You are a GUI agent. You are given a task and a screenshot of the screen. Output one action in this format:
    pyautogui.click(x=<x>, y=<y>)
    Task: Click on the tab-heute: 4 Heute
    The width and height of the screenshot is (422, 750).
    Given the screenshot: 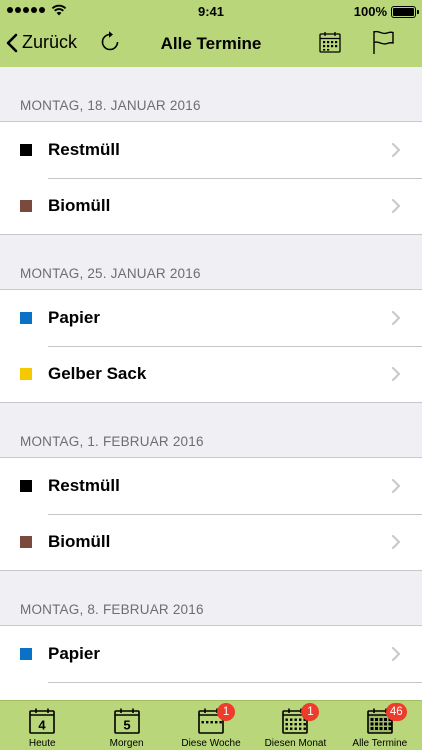 What is the action you would take?
    pyautogui.click(x=42, y=725)
    